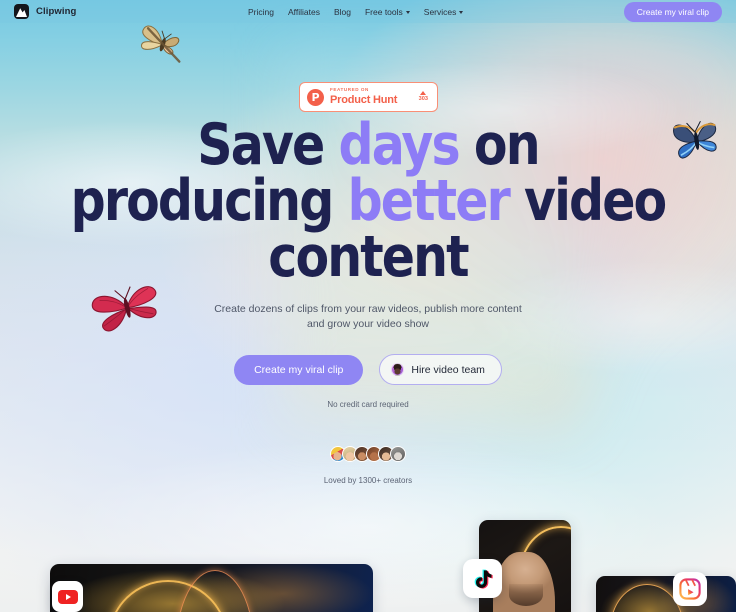 This screenshot has height=612, width=736. What do you see at coordinates (383, 11) in the screenshot?
I see `nav-item-label: Free tools` at bounding box center [383, 11].